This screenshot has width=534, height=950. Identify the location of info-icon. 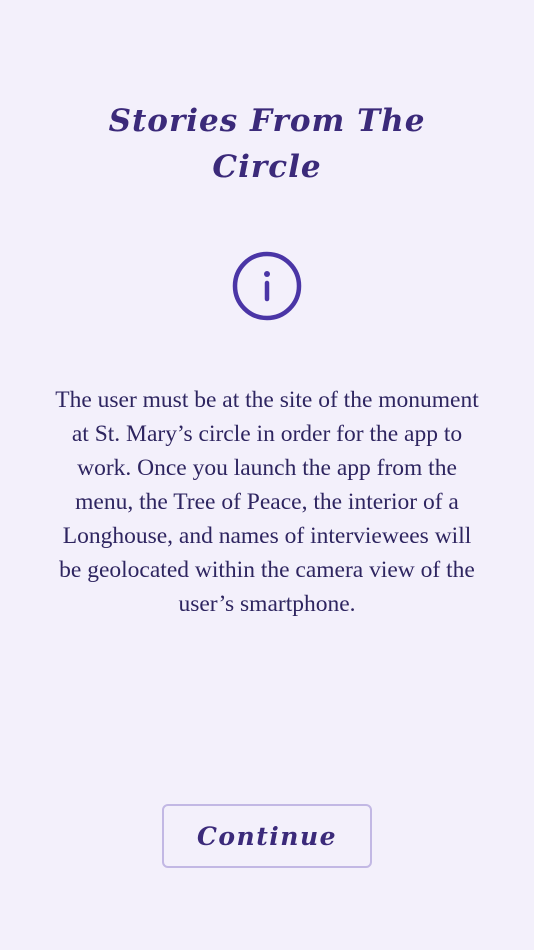
(267, 286).